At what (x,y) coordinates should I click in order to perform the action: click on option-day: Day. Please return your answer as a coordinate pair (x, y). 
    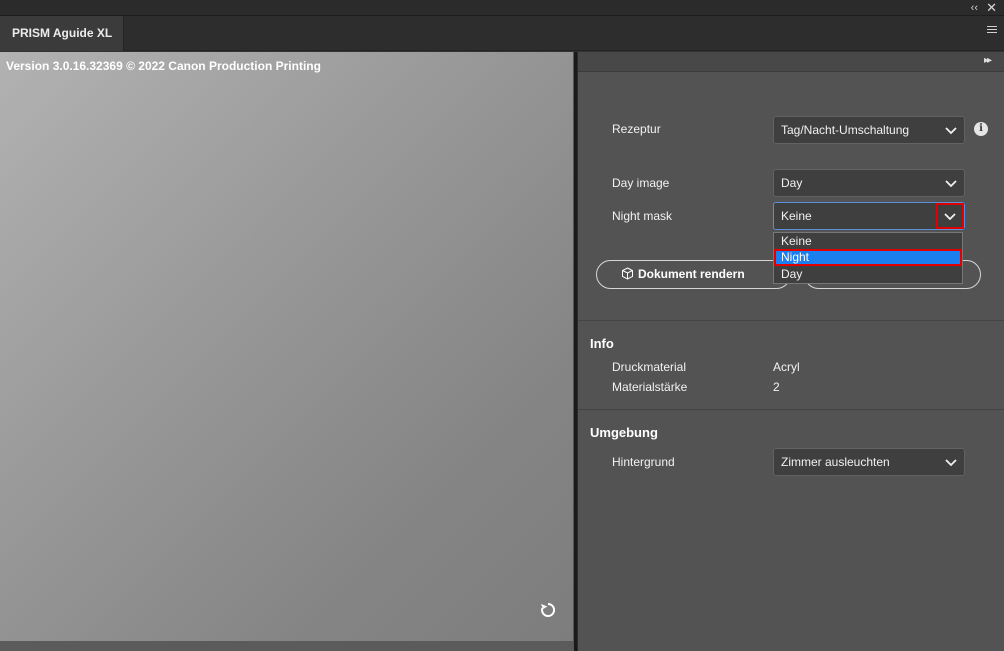
    Looking at the image, I should click on (868, 274).